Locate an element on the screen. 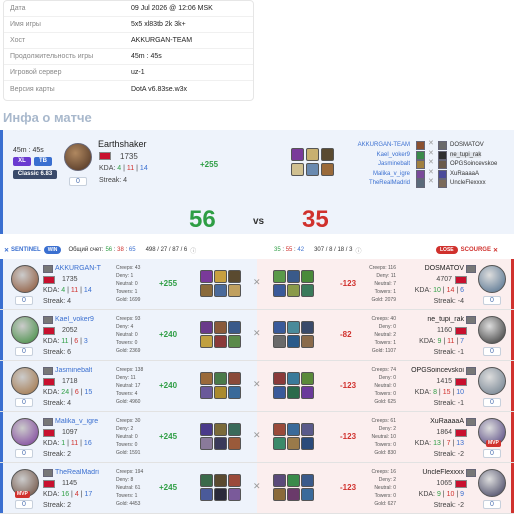 This screenshot has width=514, height=514. team-left-player: Malika_v_igre is located at coordinates (391, 174).